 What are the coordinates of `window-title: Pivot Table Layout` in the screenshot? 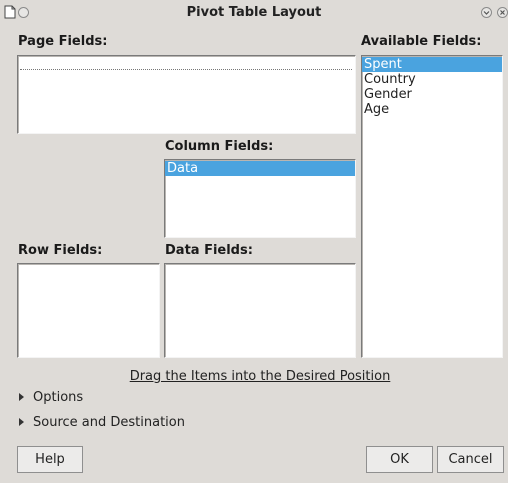 It's located at (254, 12).